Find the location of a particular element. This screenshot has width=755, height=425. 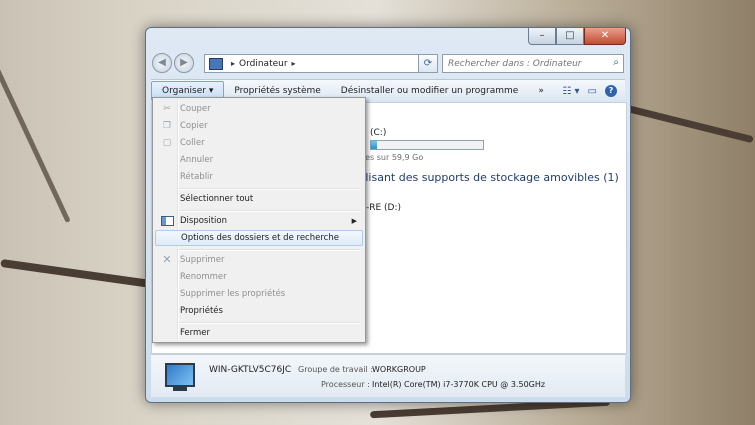

menu-item-label: Options des dossiers et de recherche is located at coordinates (260, 238).